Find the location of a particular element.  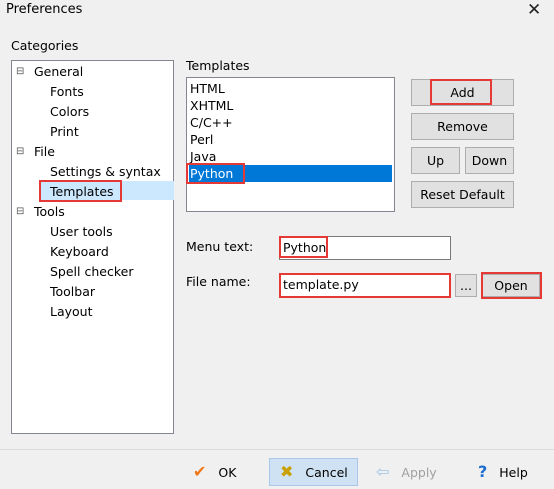

window-title: Preferences is located at coordinates (44, 9).